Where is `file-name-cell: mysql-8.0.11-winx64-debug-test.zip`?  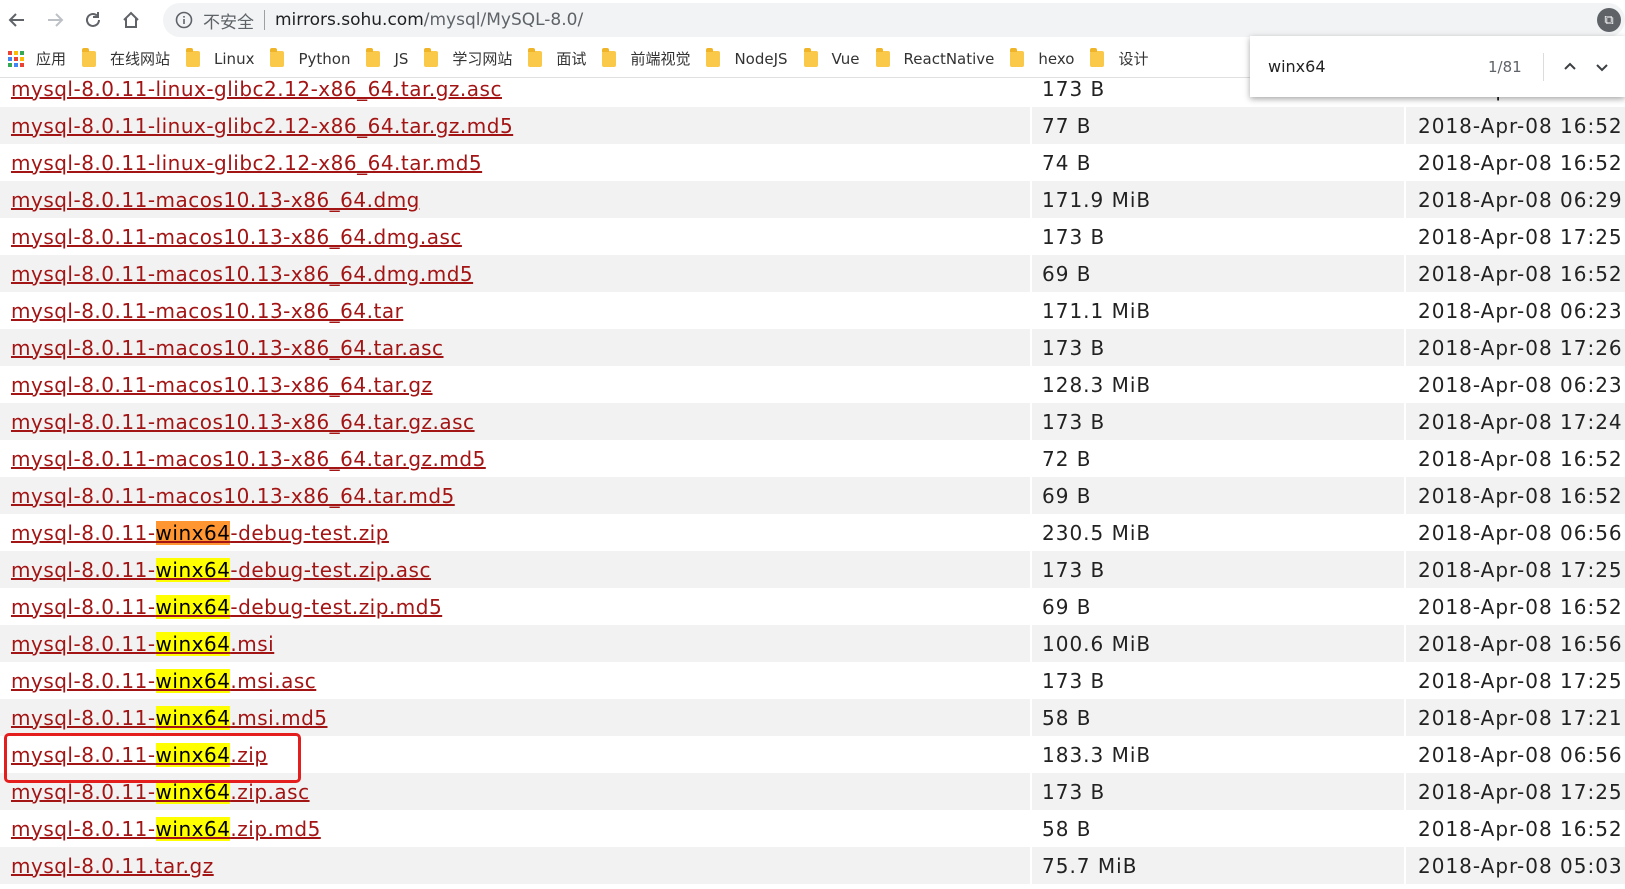
file-name-cell: mysql-8.0.11-winx64-debug-test.zip is located at coordinates (516, 532).